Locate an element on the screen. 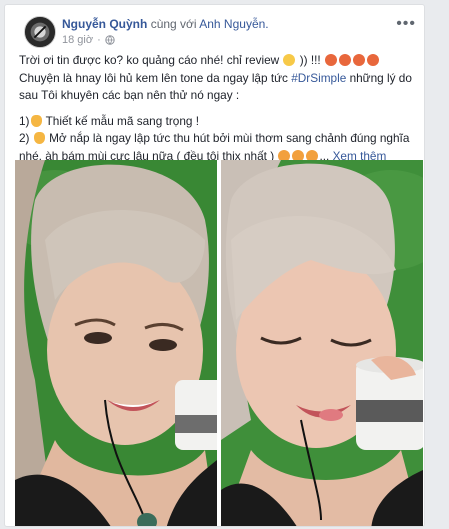 The width and height of the screenshot is (449, 529). post-time: 18 giờ is located at coordinates (77, 40).